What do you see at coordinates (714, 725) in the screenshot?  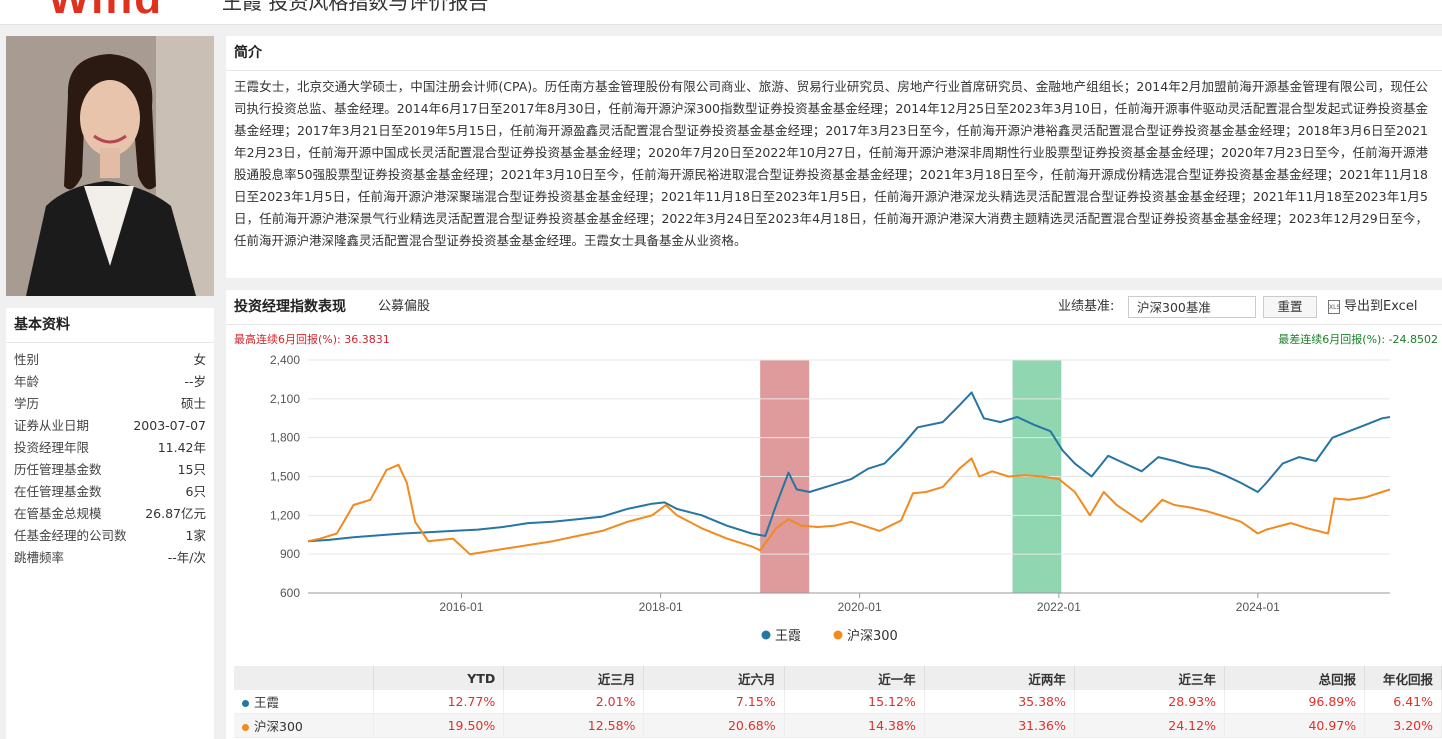 I see `cell-6m: 20.68%` at bounding box center [714, 725].